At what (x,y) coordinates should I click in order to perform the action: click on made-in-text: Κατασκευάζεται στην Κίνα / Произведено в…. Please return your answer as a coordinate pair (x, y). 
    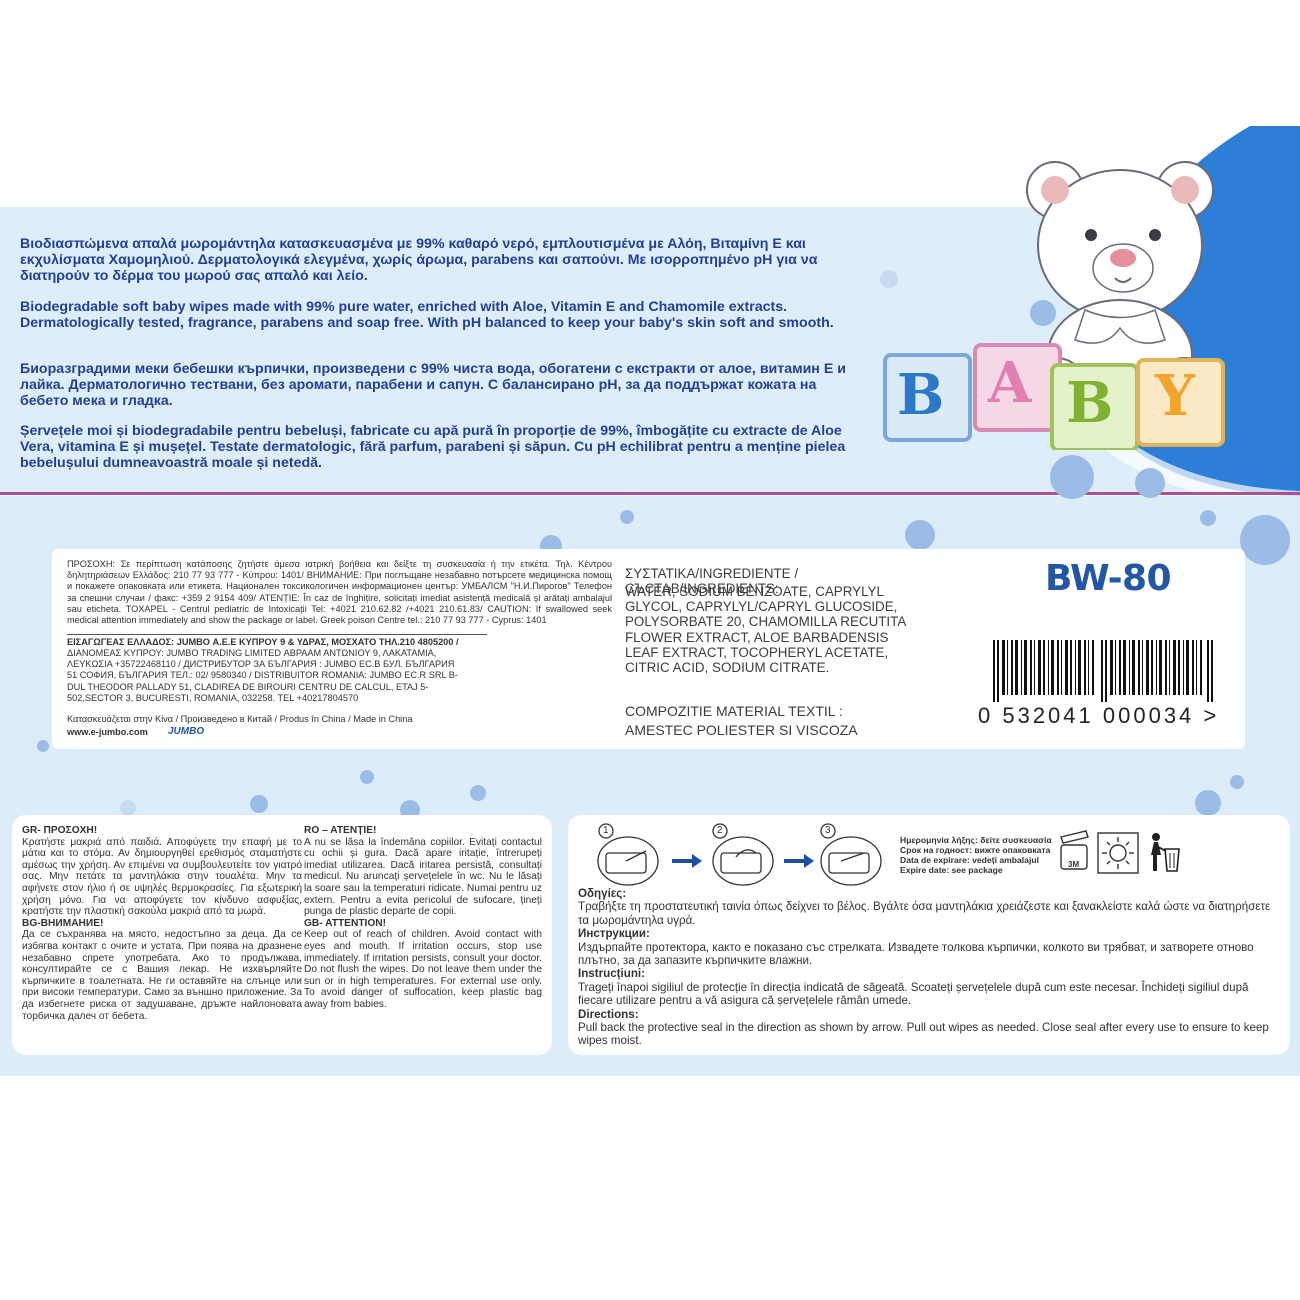
    Looking at the image, I should click on (240, 719).